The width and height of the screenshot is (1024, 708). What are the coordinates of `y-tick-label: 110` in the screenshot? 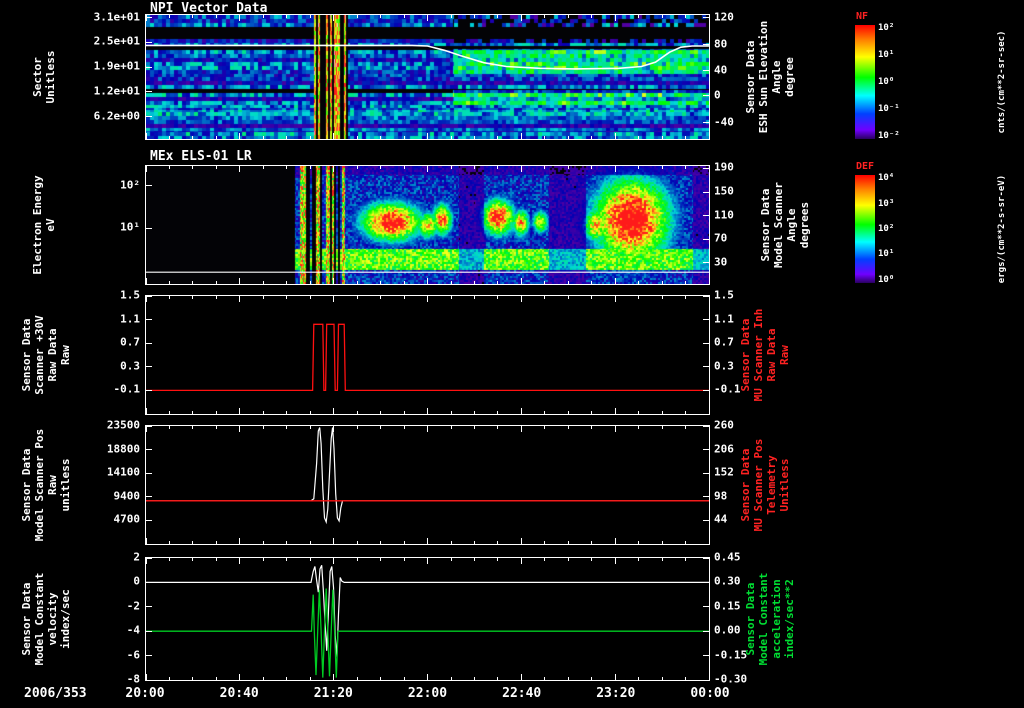 It's located at (724, 215).